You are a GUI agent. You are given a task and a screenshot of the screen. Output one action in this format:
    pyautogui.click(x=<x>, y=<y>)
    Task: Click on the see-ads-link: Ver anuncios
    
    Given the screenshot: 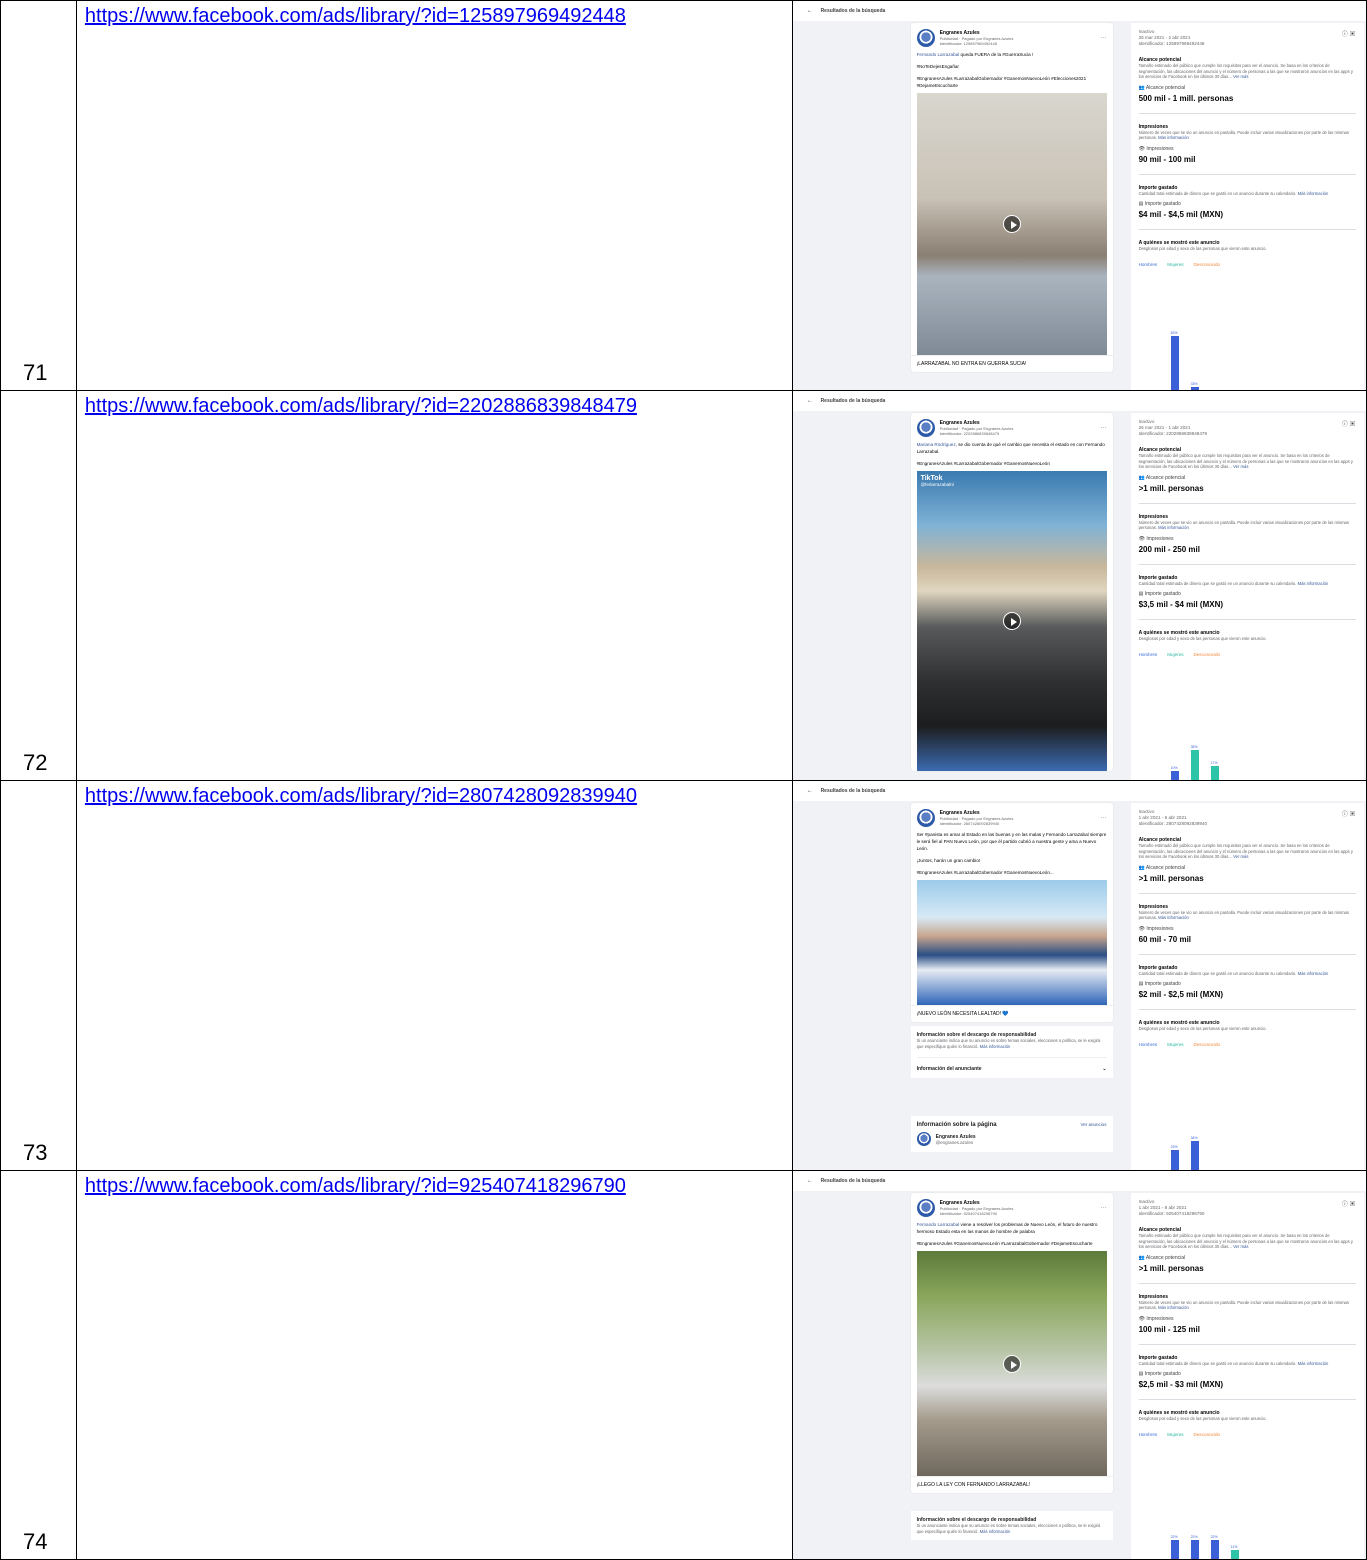 What is the action you would take?
    pyautogui.click(x=1094, y=1125)
    